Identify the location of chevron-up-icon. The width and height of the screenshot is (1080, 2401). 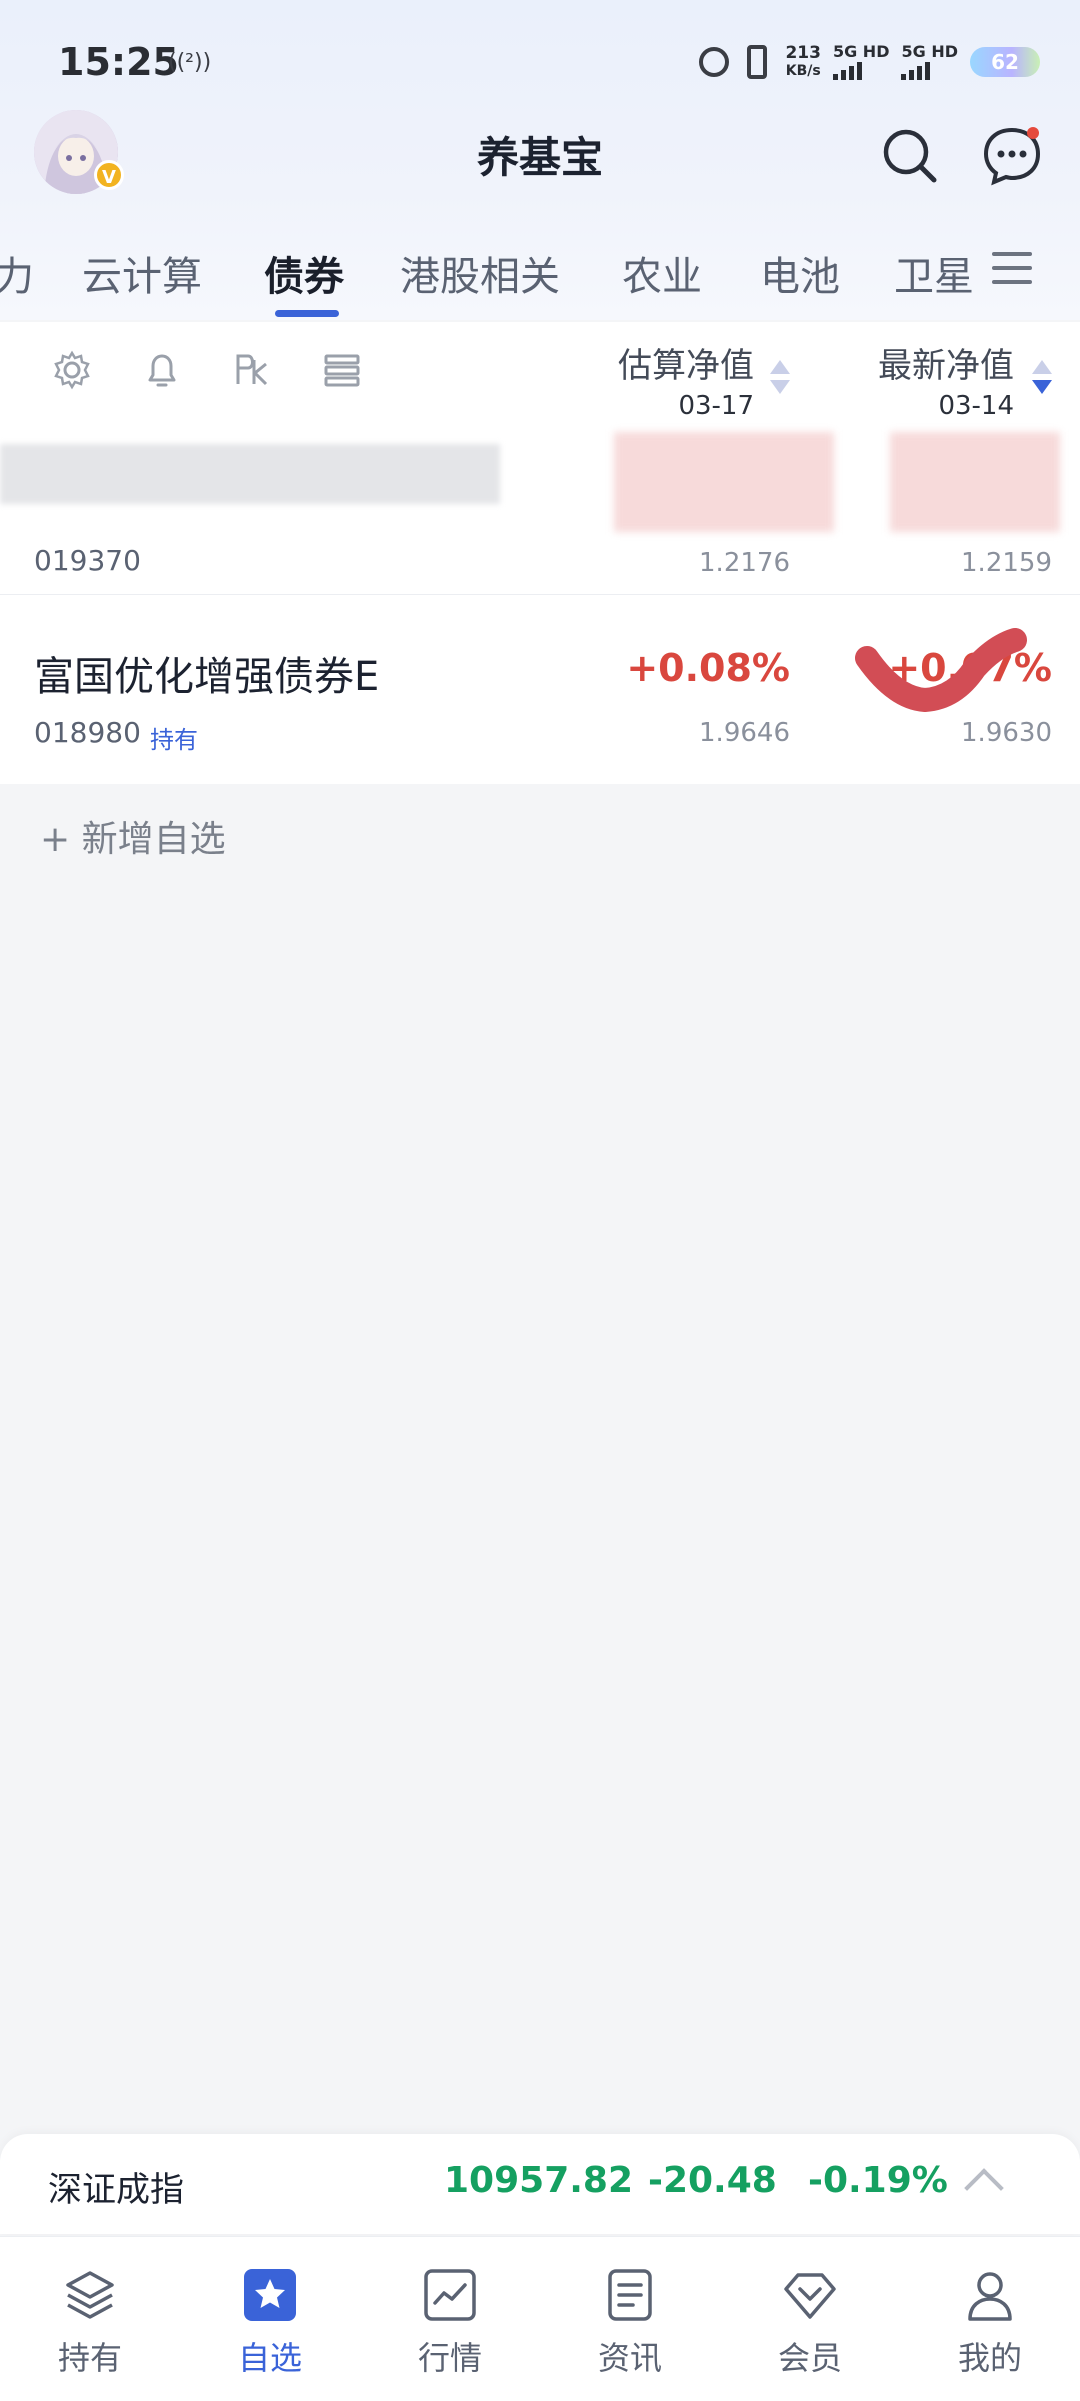
(984, 2188).